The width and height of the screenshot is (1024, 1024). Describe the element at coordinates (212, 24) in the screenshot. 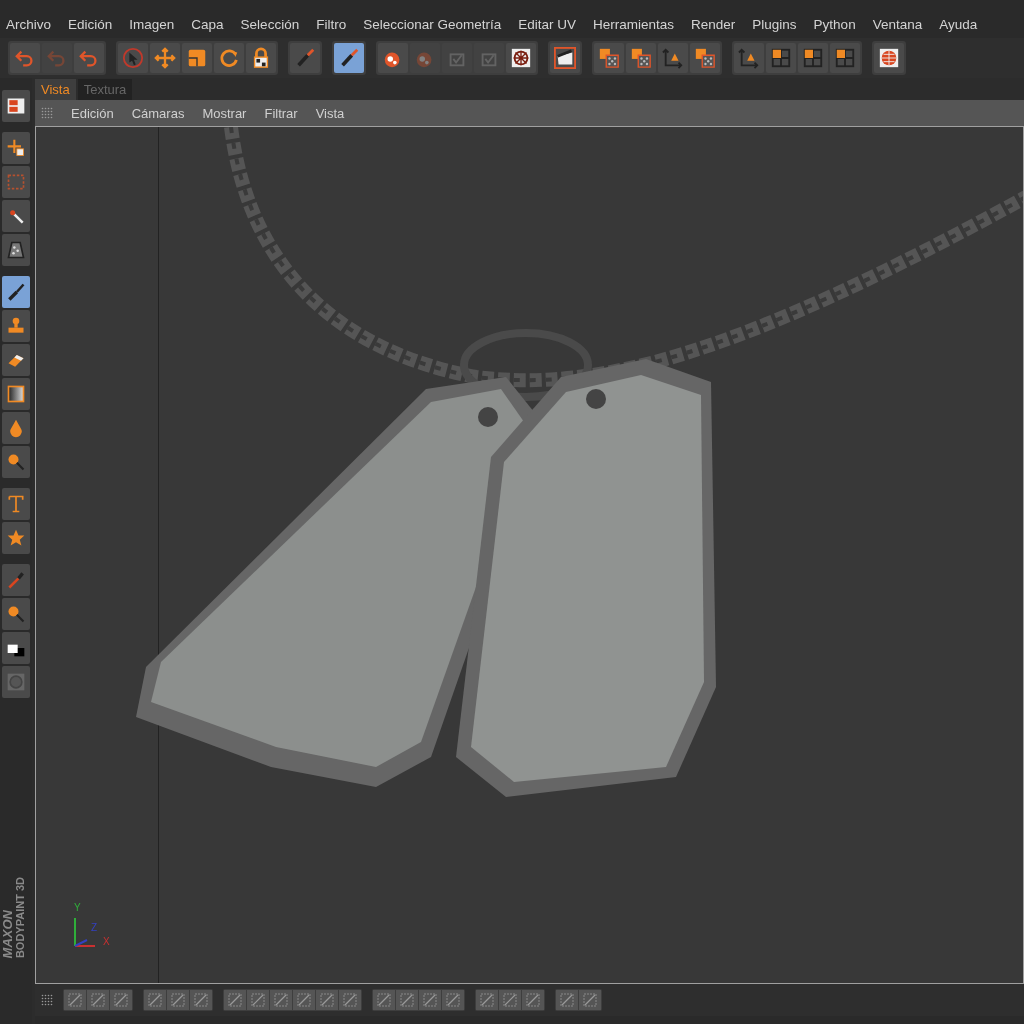

I see `menu-item: Capa` at that location.